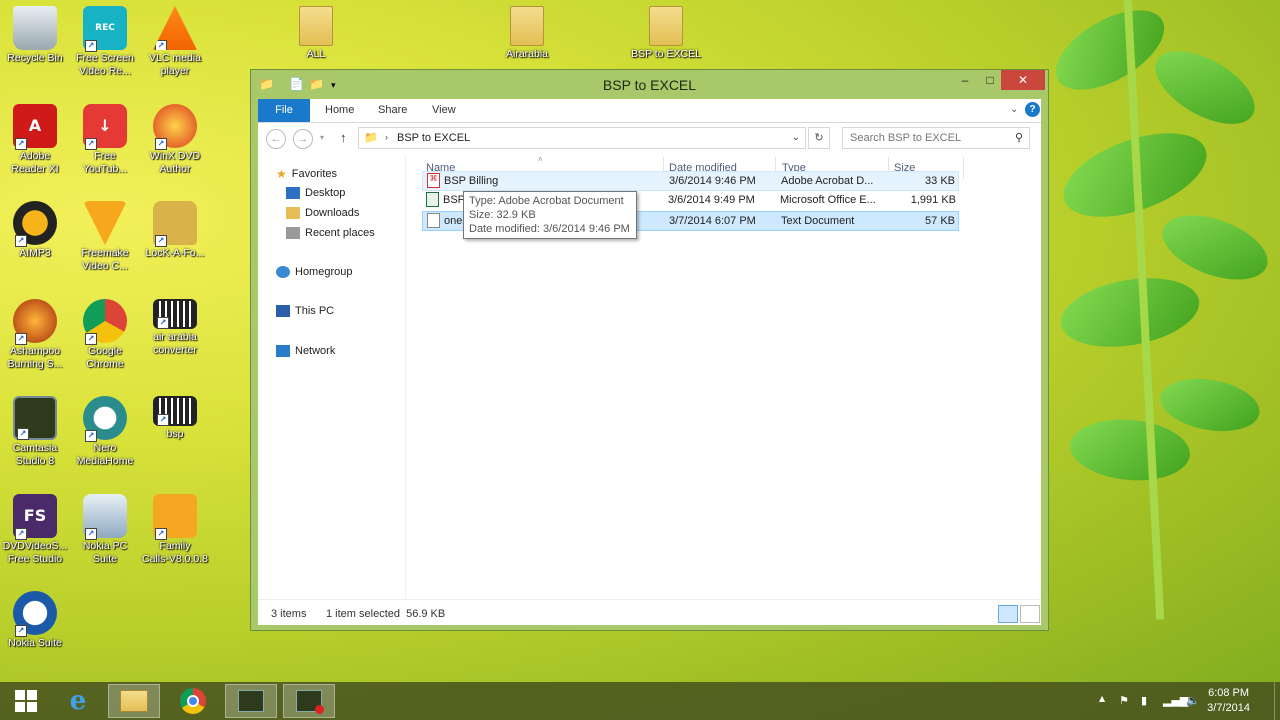  I want to click on desktop-icon-15: ↗ bsp, so click(175, 418).